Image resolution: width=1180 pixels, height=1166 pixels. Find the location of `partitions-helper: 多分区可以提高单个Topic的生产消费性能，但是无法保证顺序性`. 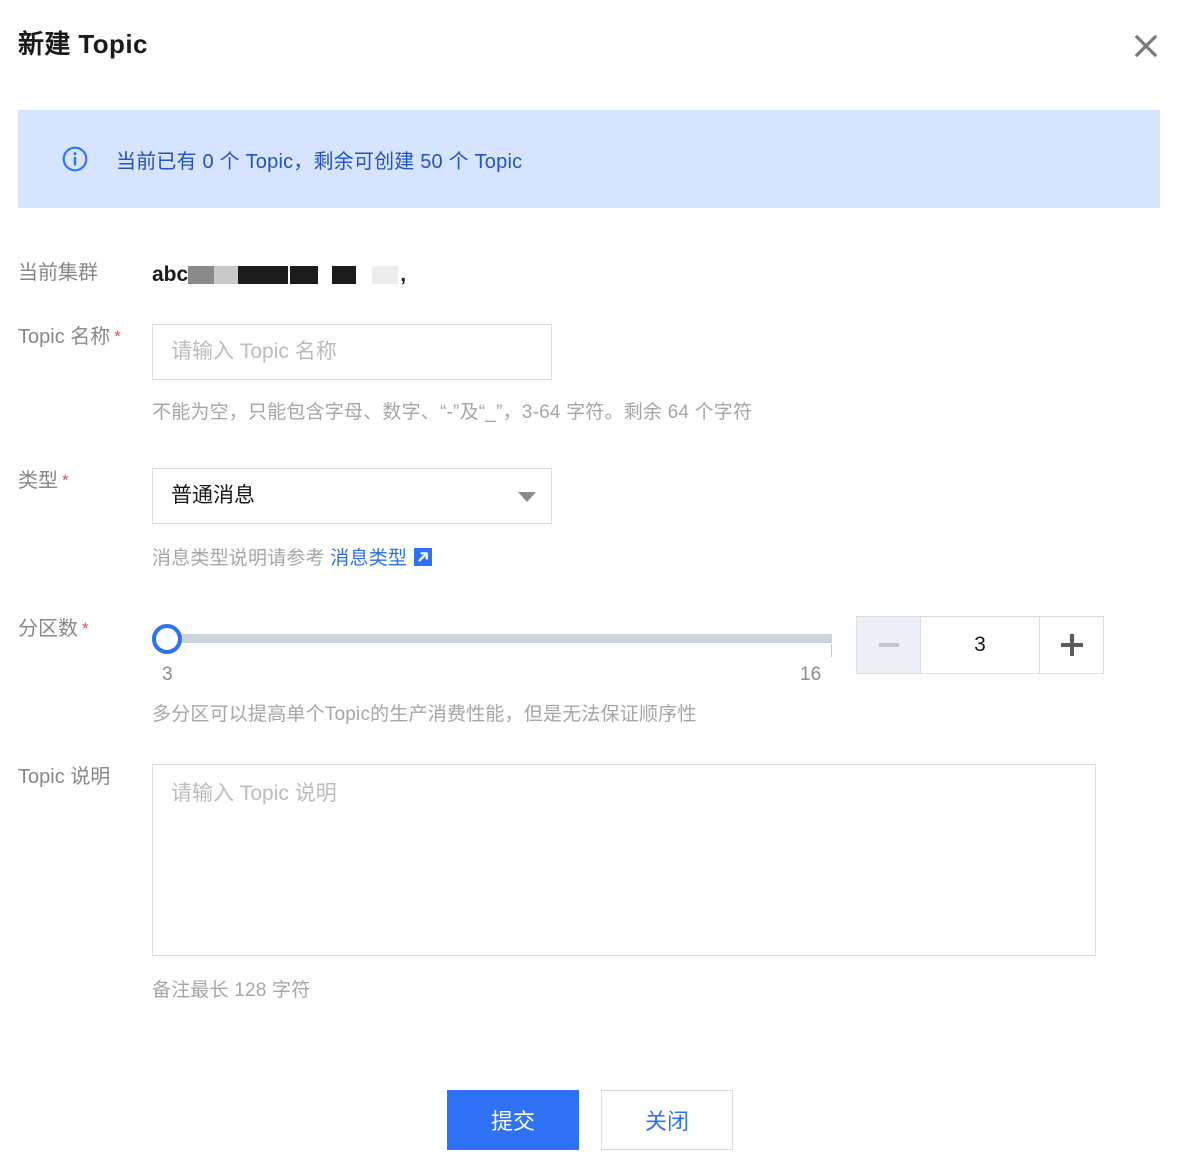

partitions-helper: 多分区可以提高单个Topic的生产消费性能，但是无法保证顺序性 is located at coordinates (424, 714).